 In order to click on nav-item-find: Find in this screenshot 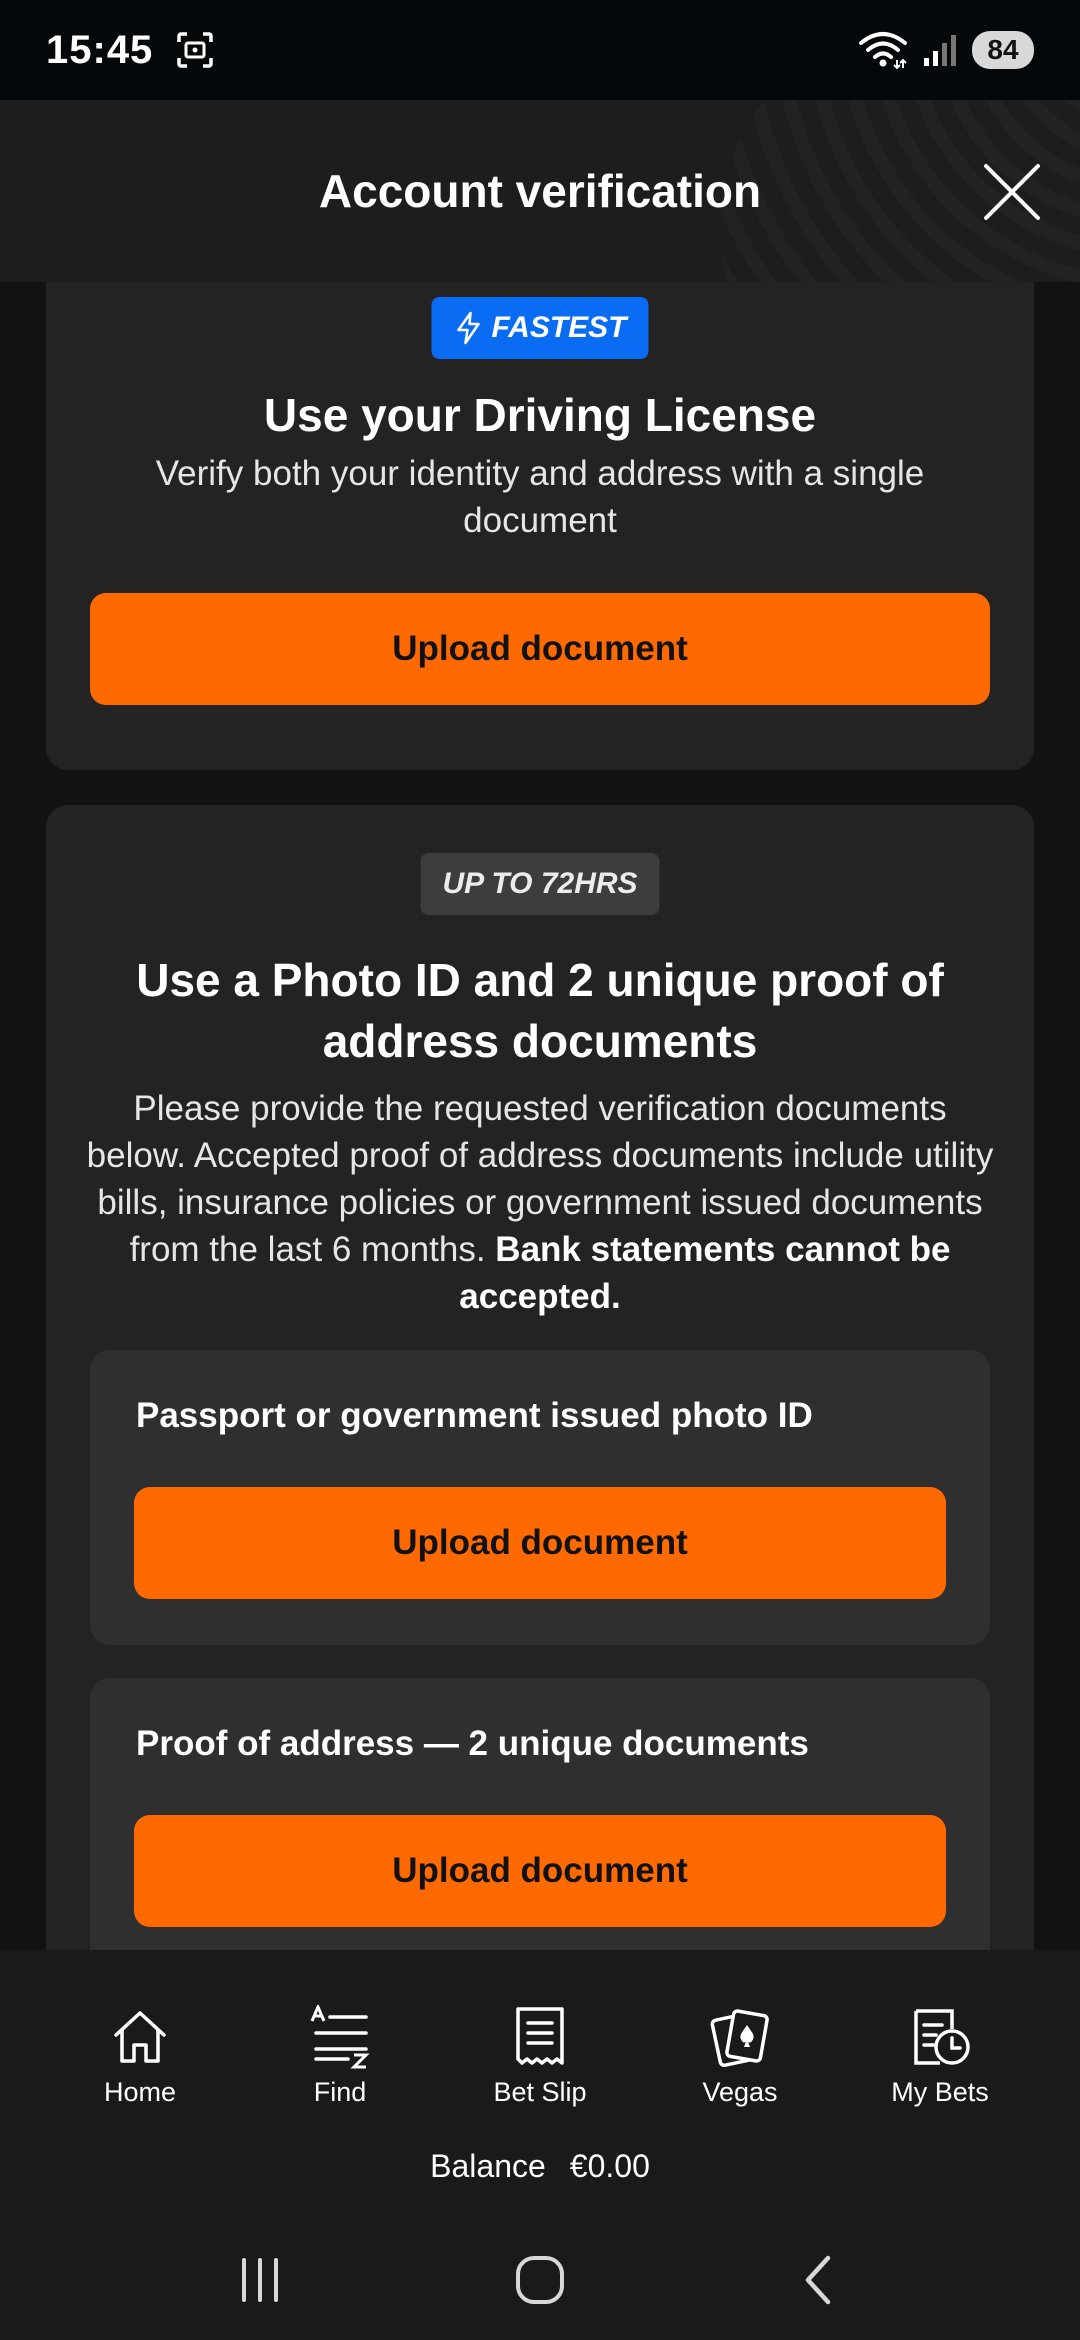, I will do `click(340, 2065)`.